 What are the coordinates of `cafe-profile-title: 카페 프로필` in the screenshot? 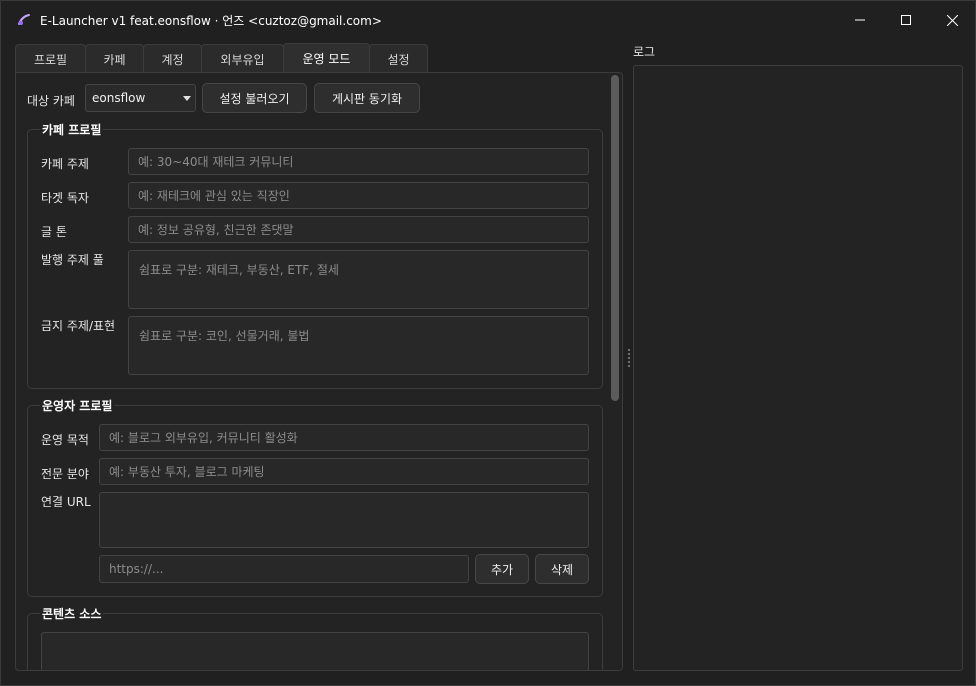 It's located at (72, 129).